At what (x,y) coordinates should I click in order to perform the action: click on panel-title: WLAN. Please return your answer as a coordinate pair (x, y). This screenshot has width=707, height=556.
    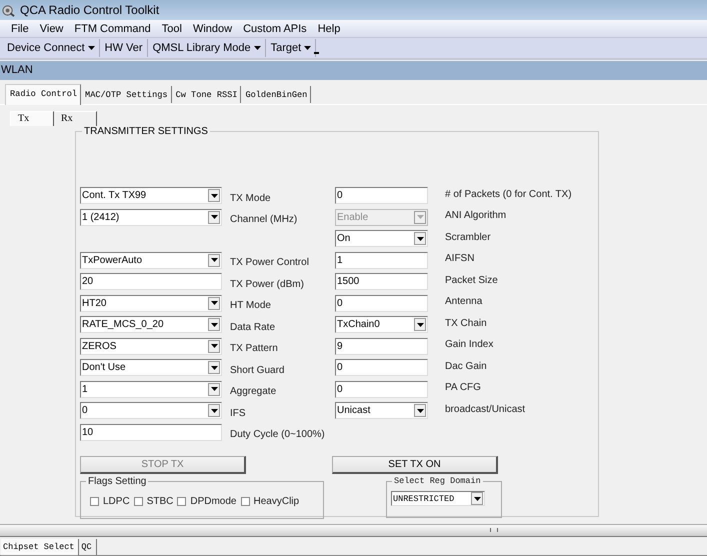
    Looking at the image, I should click on (353, 70).